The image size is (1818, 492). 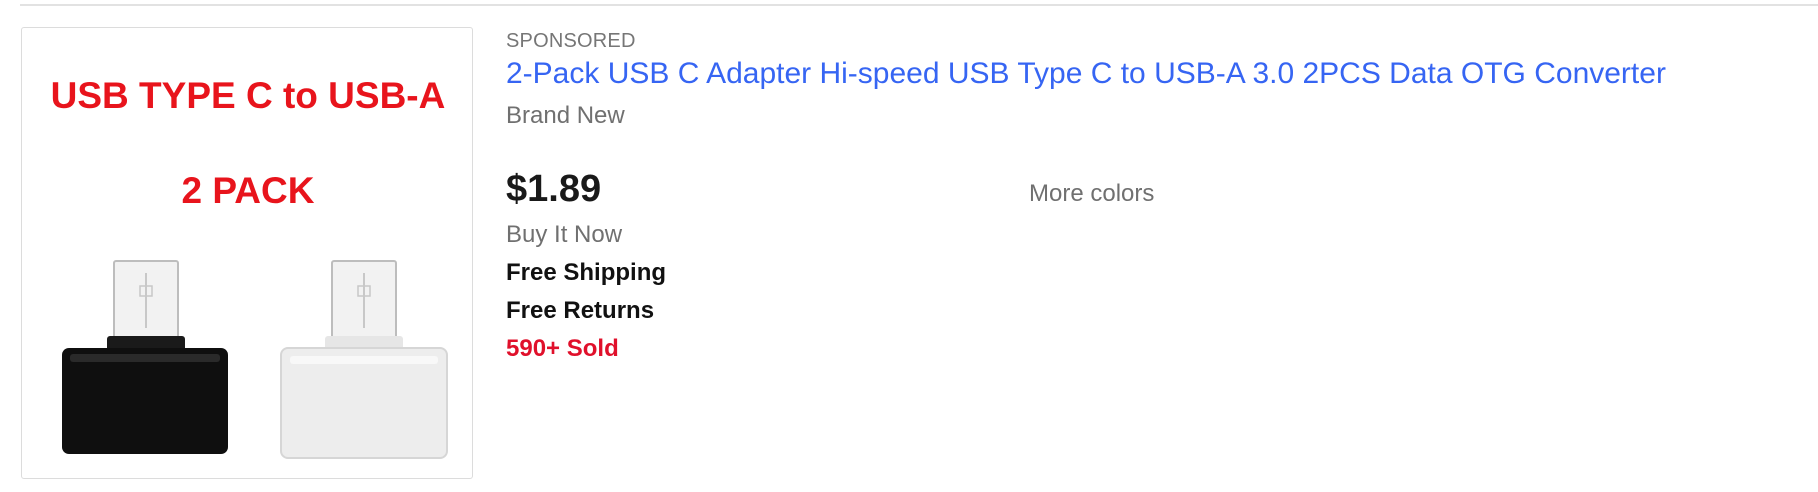 What do you see at coordinates (554, 189) in the screenshot?
I see `item-price: $1.89` at bounding box center [554, 189].